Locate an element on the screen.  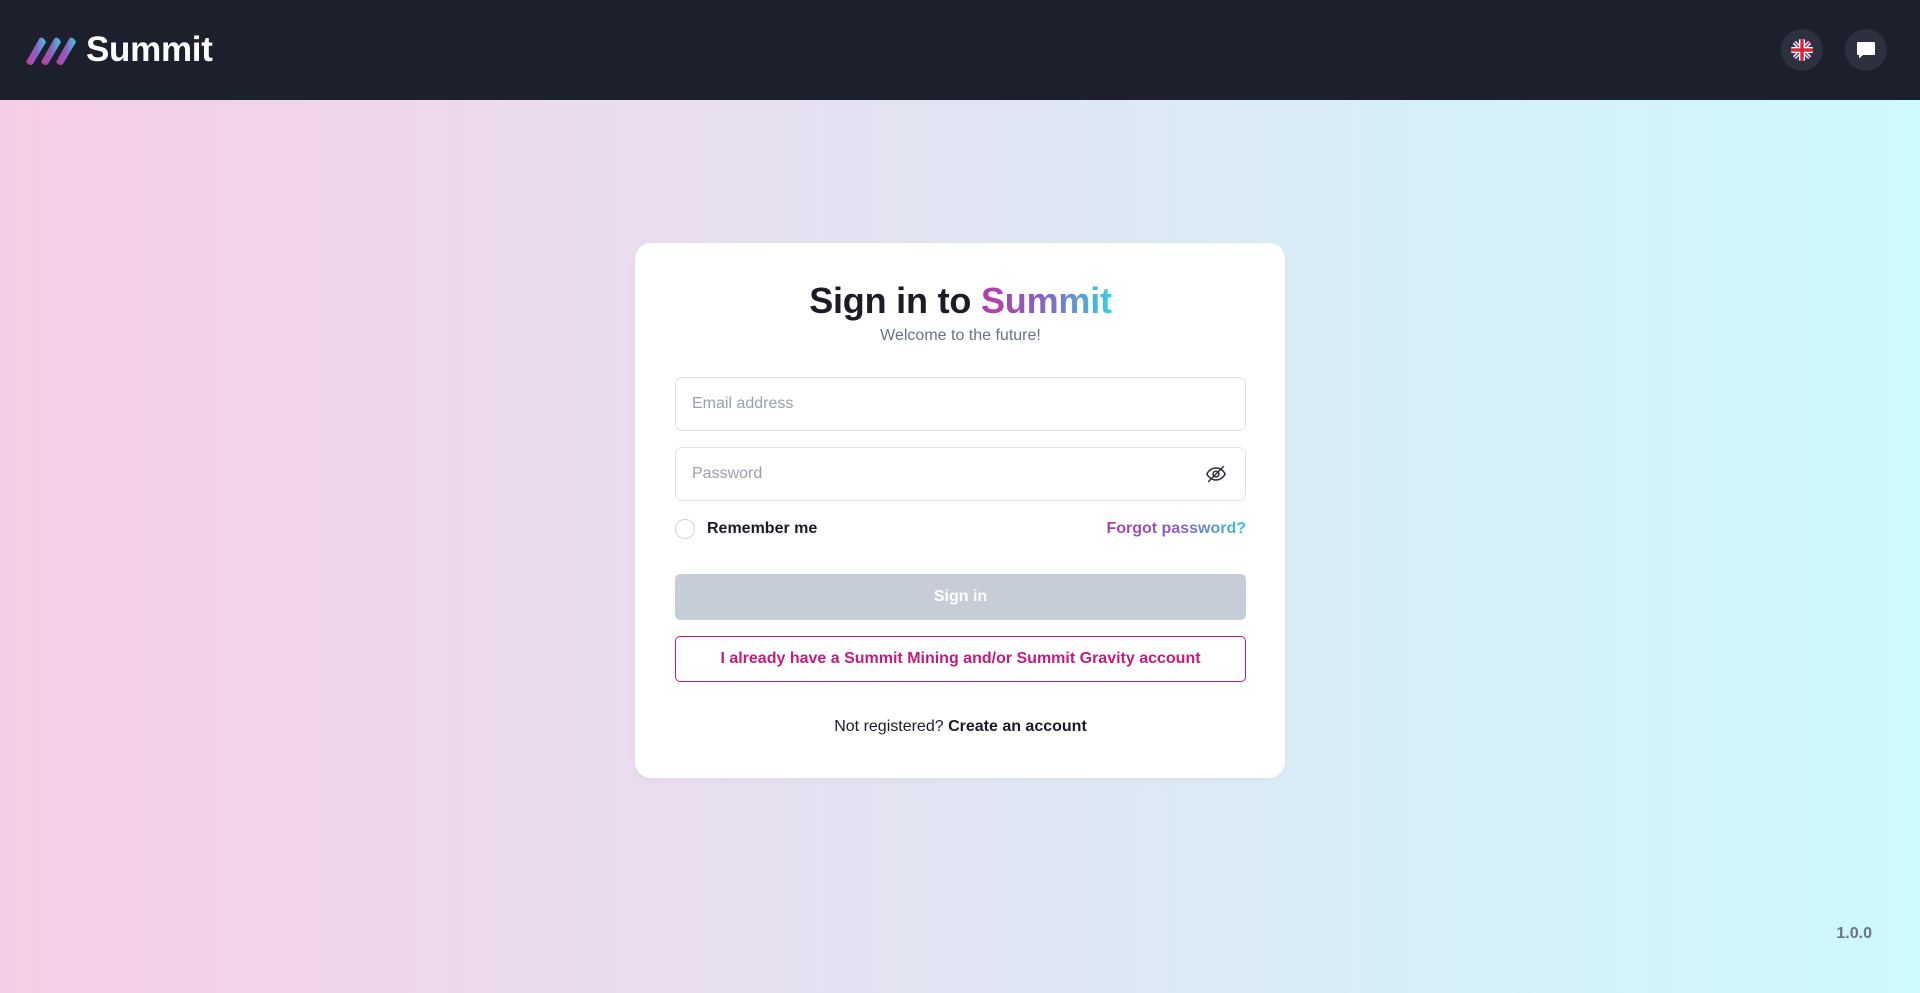
page-title: Sign in to Summit is located at coordinates (960, 301).